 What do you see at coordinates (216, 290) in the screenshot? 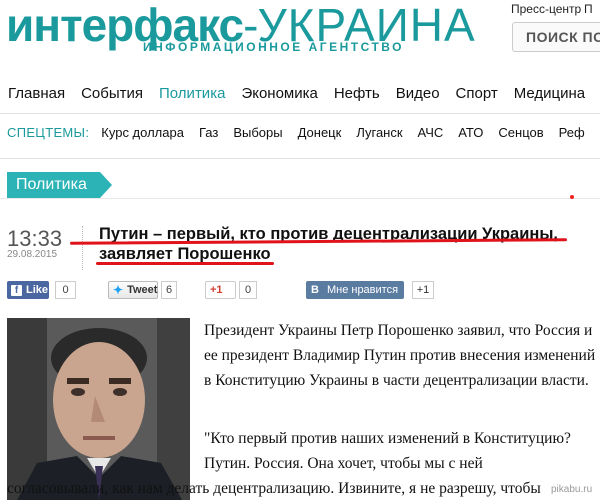
I see `google-plus-label: +1` at bounding box center [216, 290].